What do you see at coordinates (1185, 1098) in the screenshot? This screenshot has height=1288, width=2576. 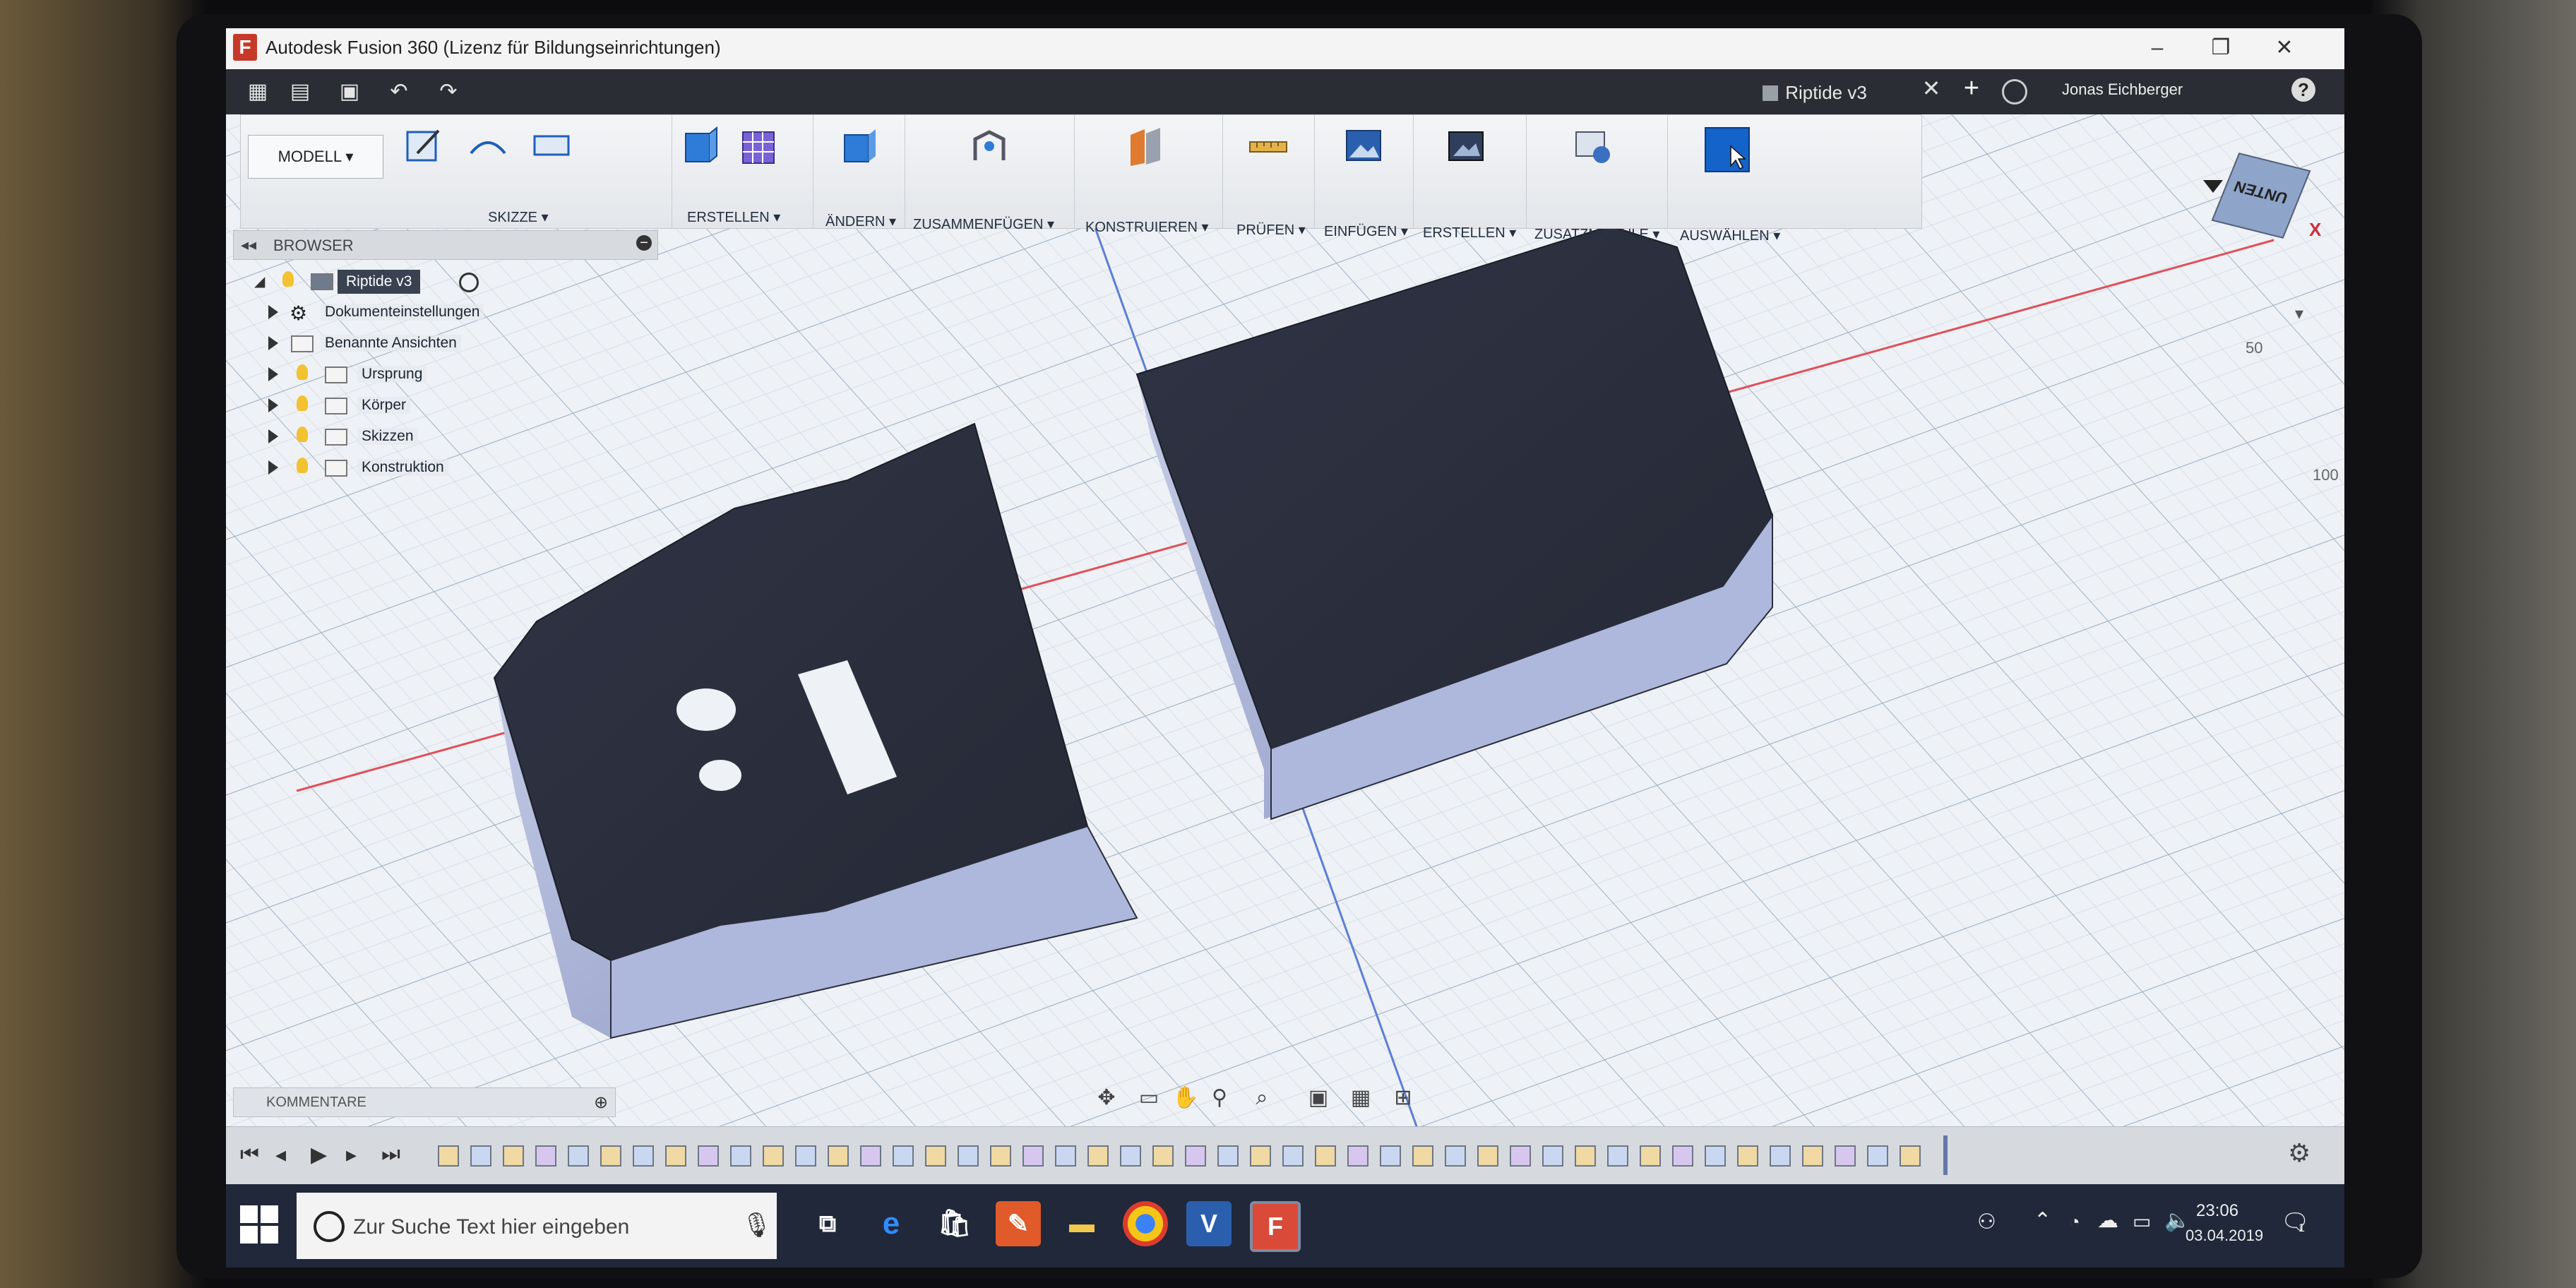 I see `pan-hand-icon: ✋` at bounding box center [1185, 1098].